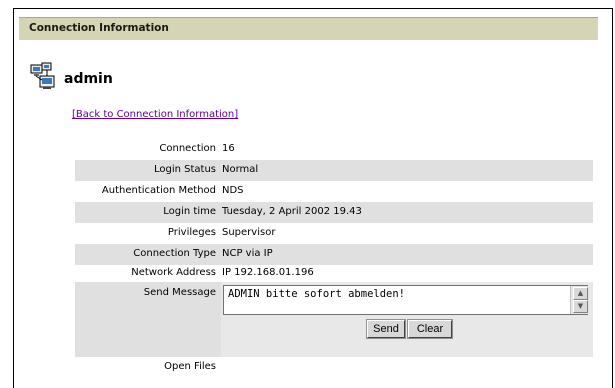 This screenshot has height=388, width=615. I want to click on row-label: Network Address, so click(173, 272).